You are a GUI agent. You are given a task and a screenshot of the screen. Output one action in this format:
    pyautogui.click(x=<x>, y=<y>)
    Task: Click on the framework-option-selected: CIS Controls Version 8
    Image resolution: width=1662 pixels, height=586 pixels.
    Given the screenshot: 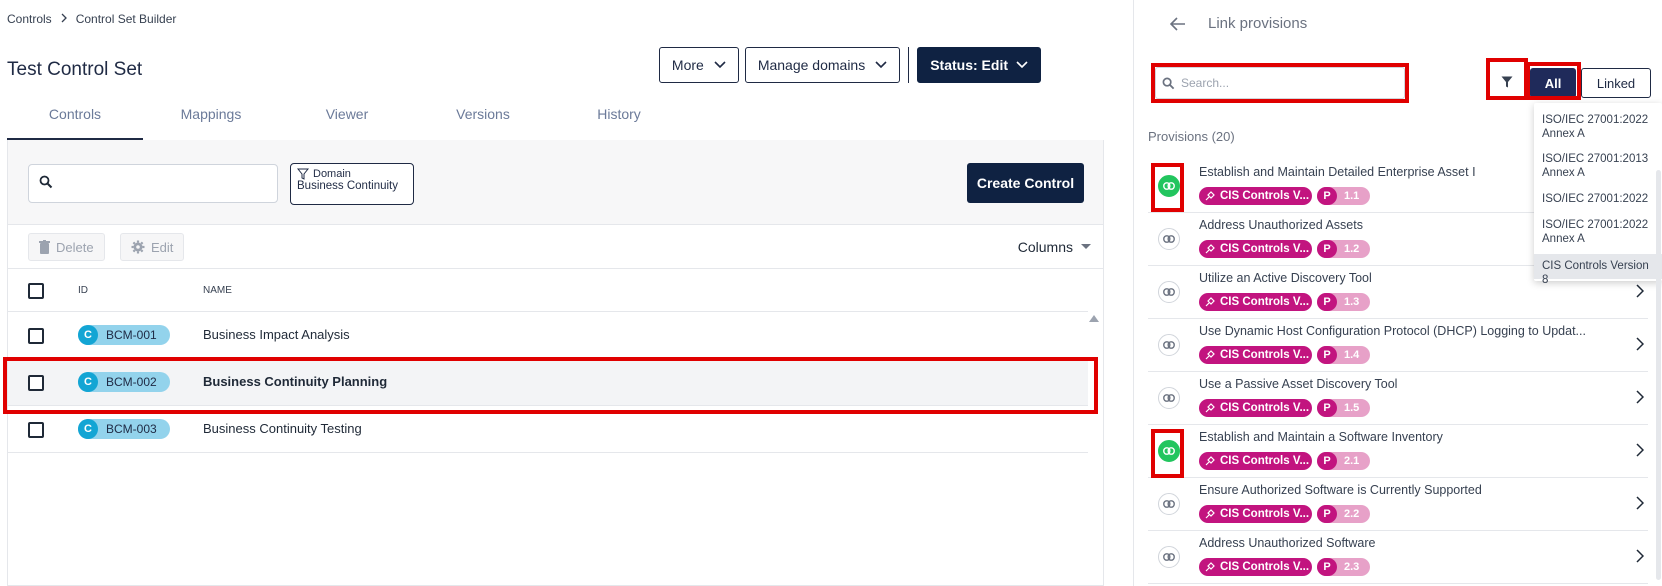 What is the action you would take?
    pyautogui.click(x=1598, y=270)
    